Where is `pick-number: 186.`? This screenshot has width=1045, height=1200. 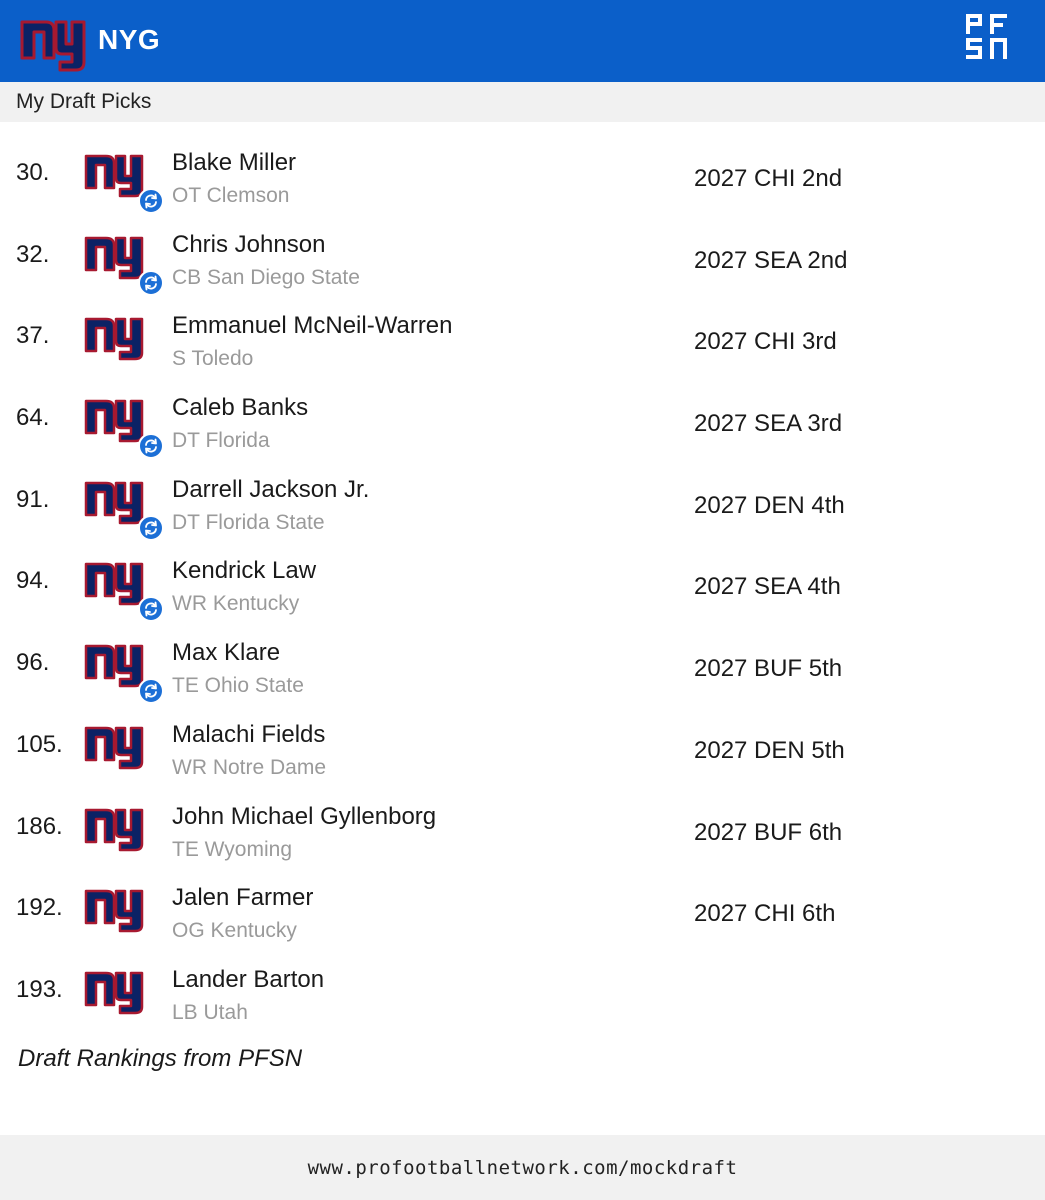
pick-number: 186. is located at coordinates (39, 826).